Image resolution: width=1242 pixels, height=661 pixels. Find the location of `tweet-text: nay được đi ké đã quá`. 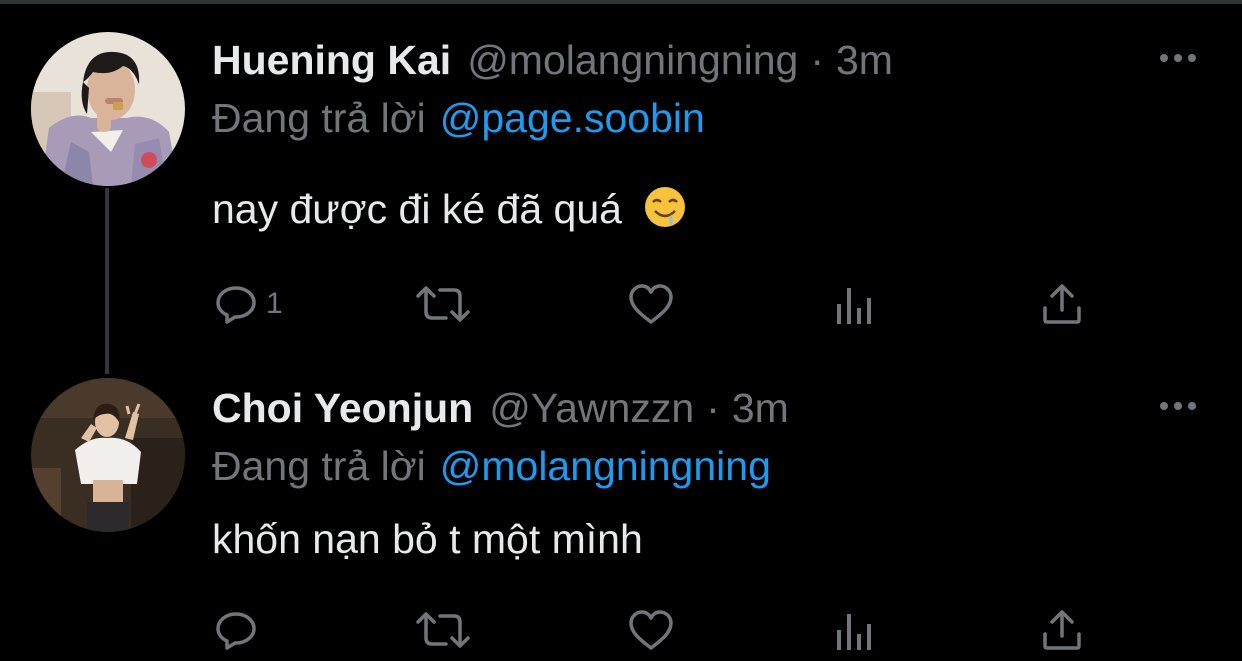

tweet-text: nay được đi ké đã quá is located at coordinates (449, 209).